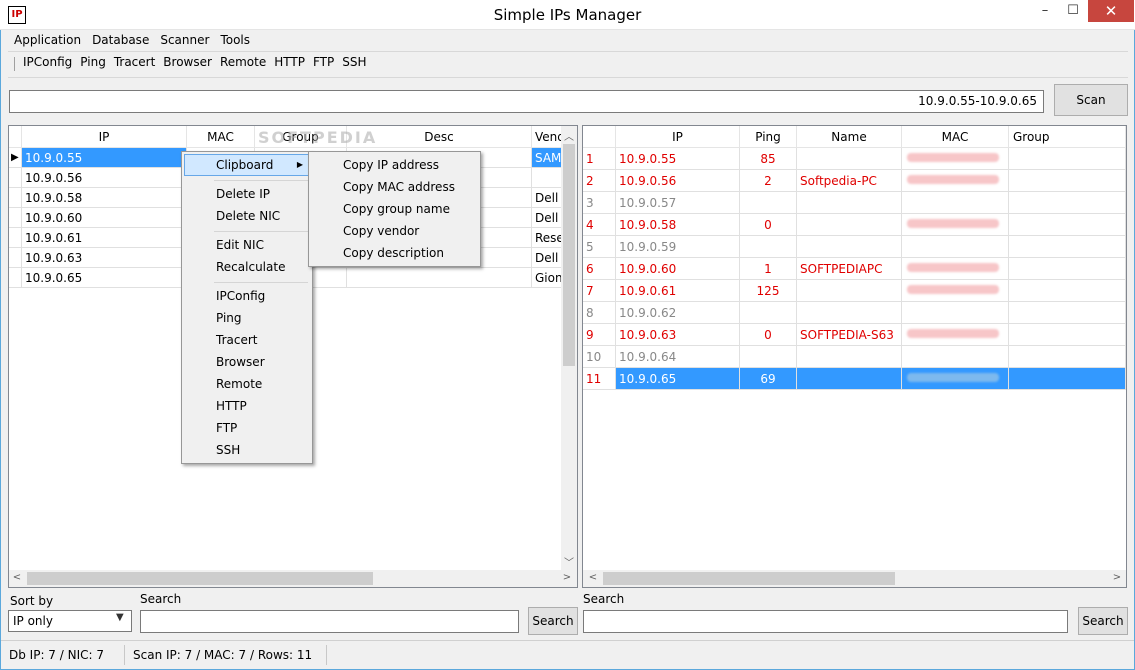 This screenshot has width=1135, height=670. Describe the element at coordinates (184, 39) in the screenshot. I see `menu-scanner: Scanner` at that location.